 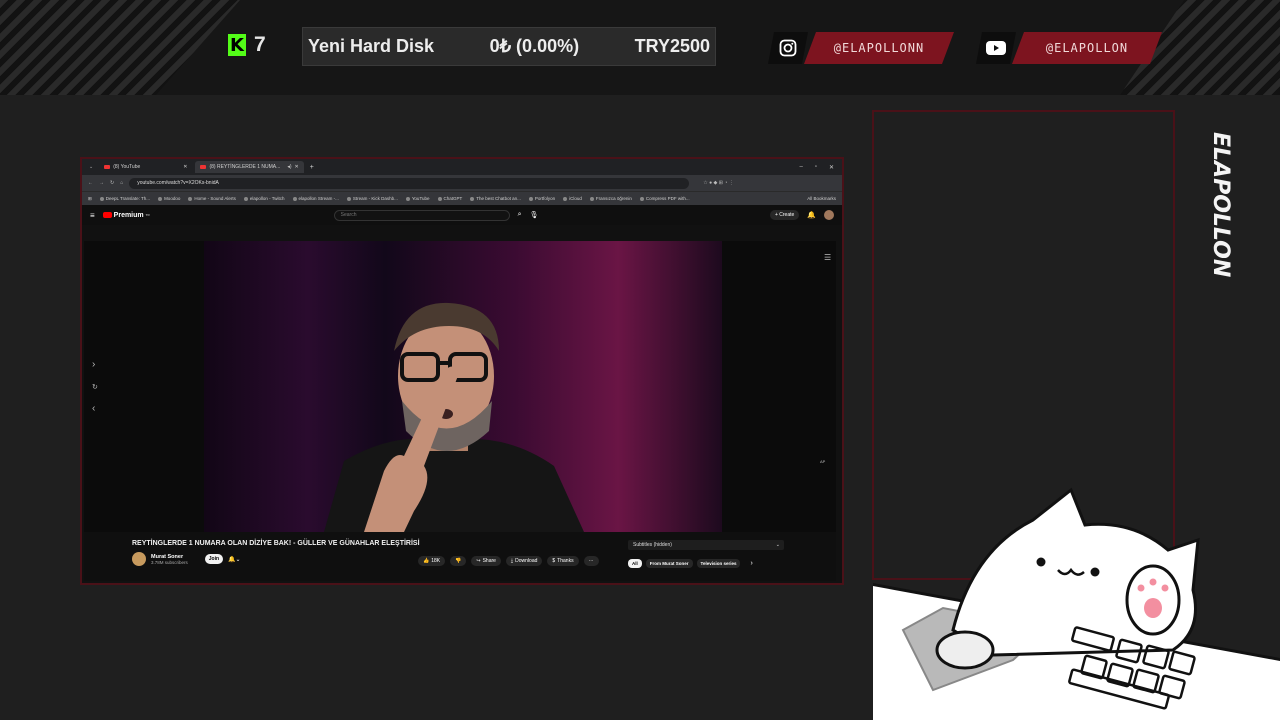 What do you see at coordinates (214, 559) in the screenshot?
I see `join-button: Join` at bounding box center [214, 559].